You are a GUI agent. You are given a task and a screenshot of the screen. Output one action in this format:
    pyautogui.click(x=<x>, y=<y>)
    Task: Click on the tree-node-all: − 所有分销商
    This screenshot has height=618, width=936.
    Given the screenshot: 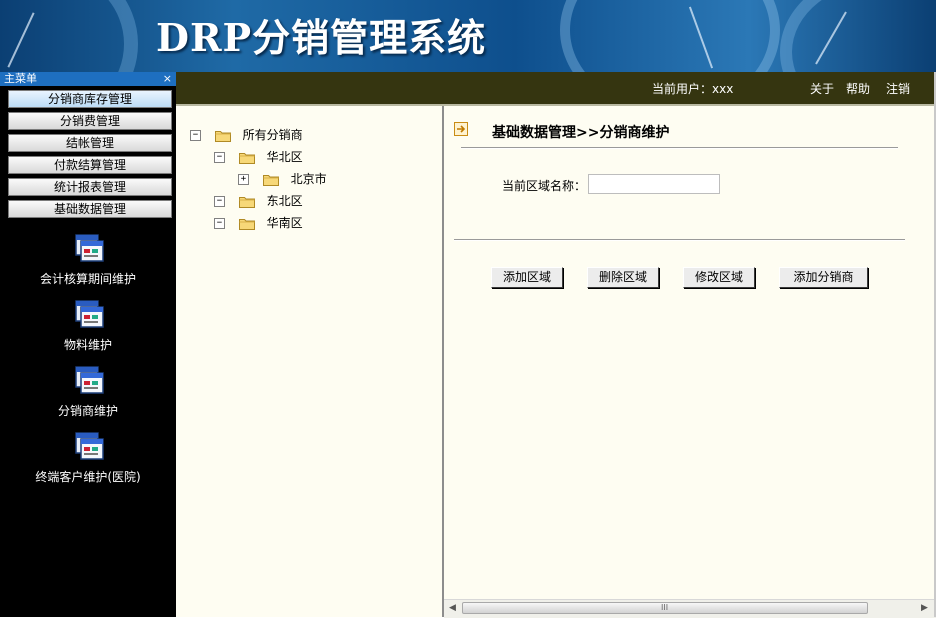 What is the action you would take?
    pyautogui.click(x=246, y=135)
    